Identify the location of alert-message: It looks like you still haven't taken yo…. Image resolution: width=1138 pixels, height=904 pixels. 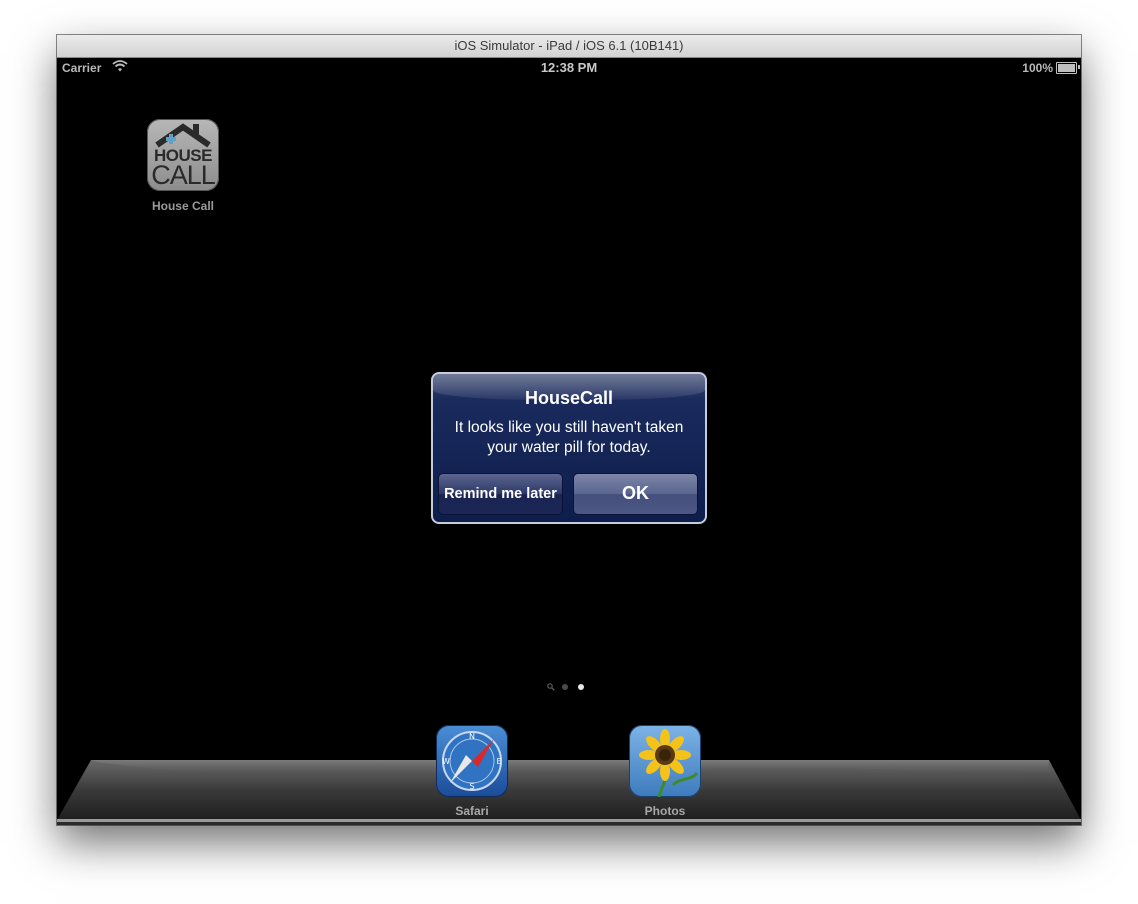
(569, 437).